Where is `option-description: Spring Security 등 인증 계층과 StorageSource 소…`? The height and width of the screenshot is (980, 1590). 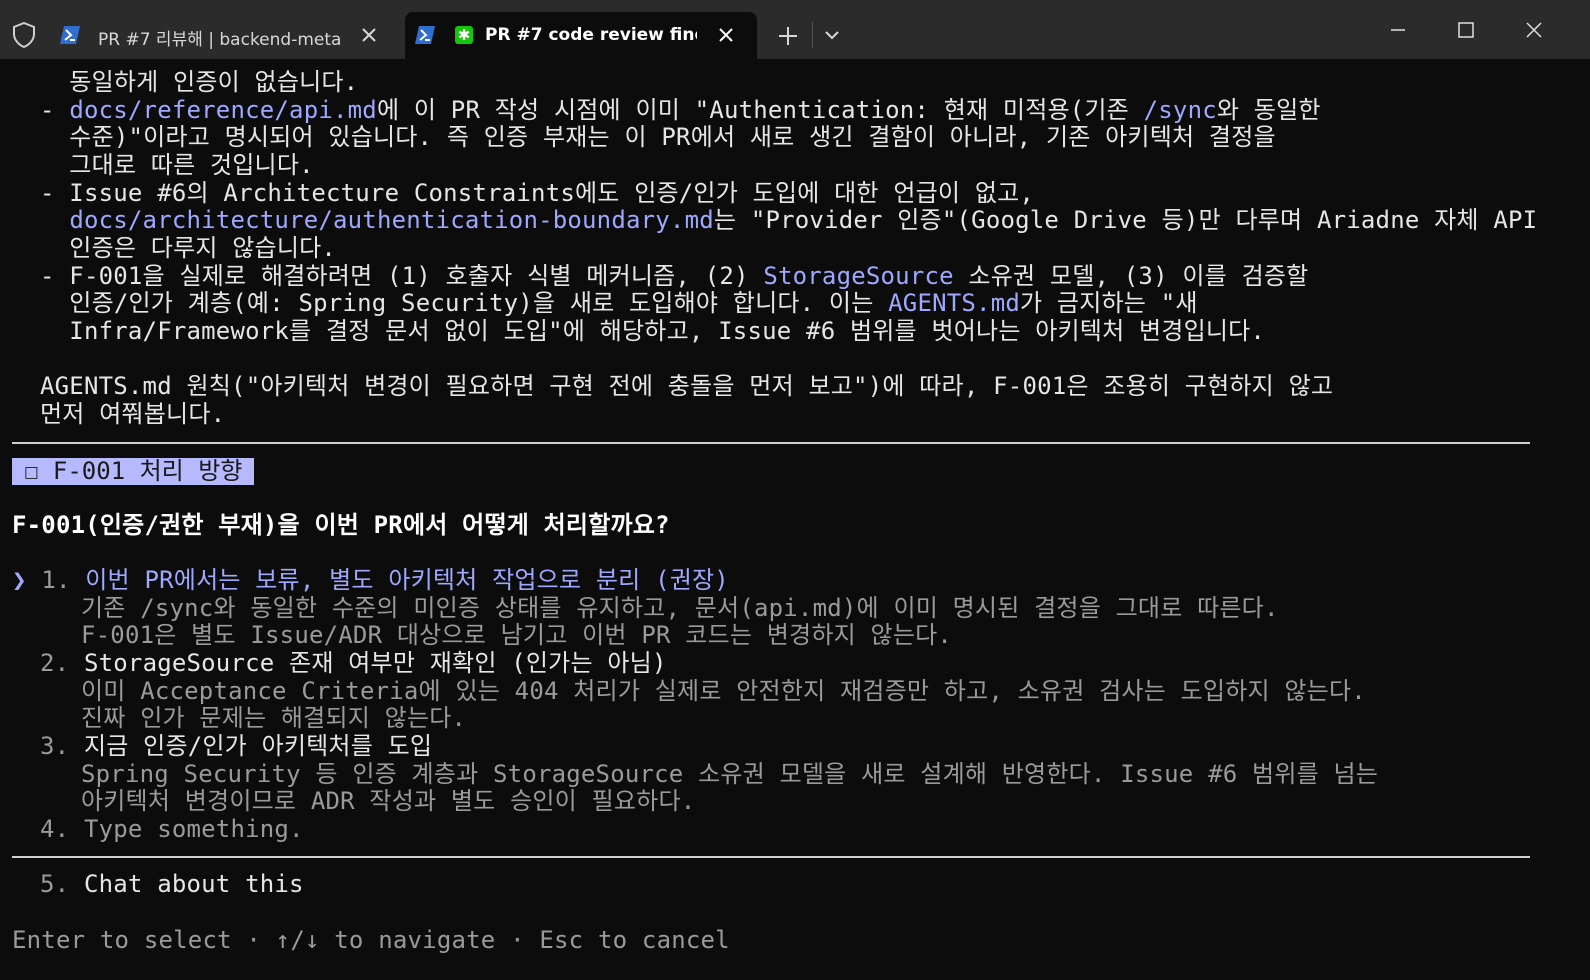
option-description: Spring Security 등 인증 계층과 StorageSource 소… is located at coordinates (730, 774).